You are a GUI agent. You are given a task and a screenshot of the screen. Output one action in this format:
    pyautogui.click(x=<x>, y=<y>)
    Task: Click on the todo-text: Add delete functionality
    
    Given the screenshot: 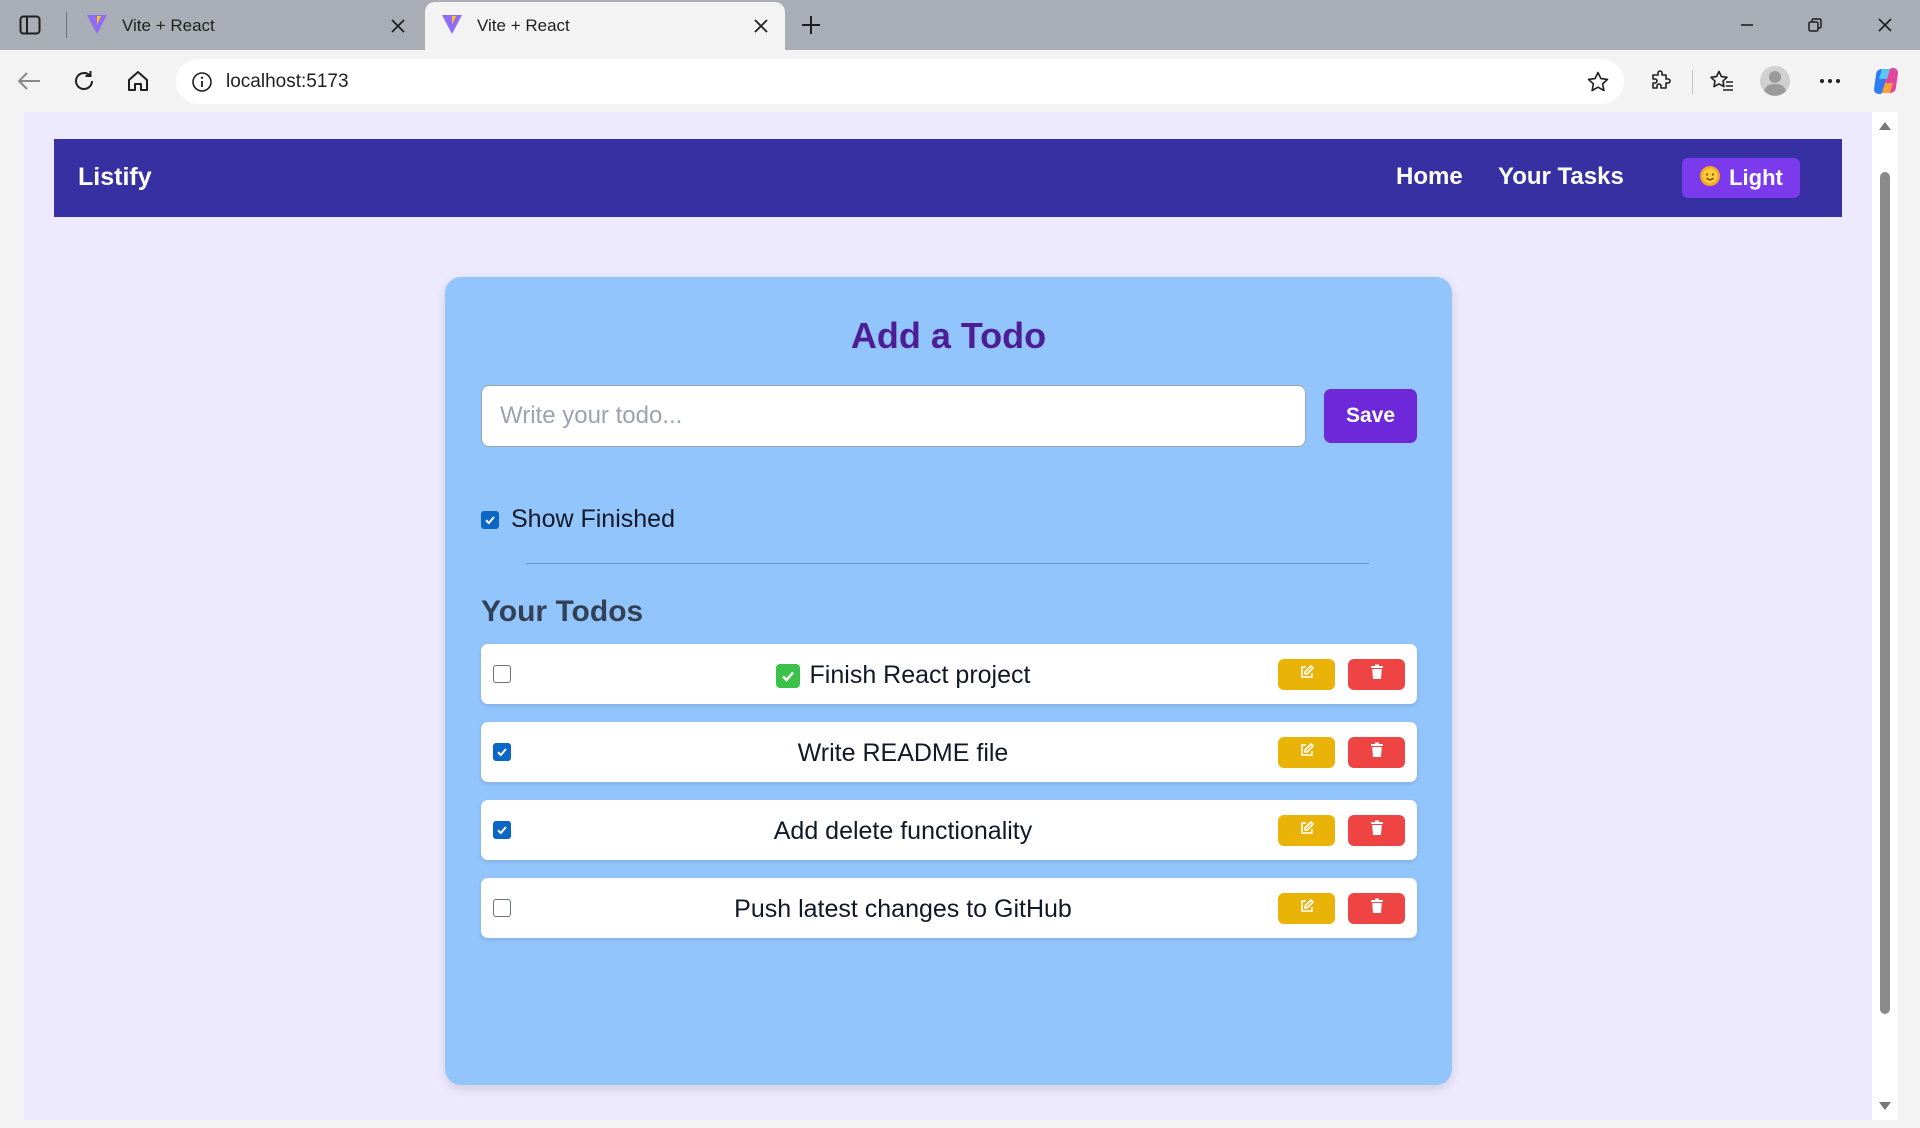 What is the action you would take?
    pyautogui.click(x=903, y=831)
    